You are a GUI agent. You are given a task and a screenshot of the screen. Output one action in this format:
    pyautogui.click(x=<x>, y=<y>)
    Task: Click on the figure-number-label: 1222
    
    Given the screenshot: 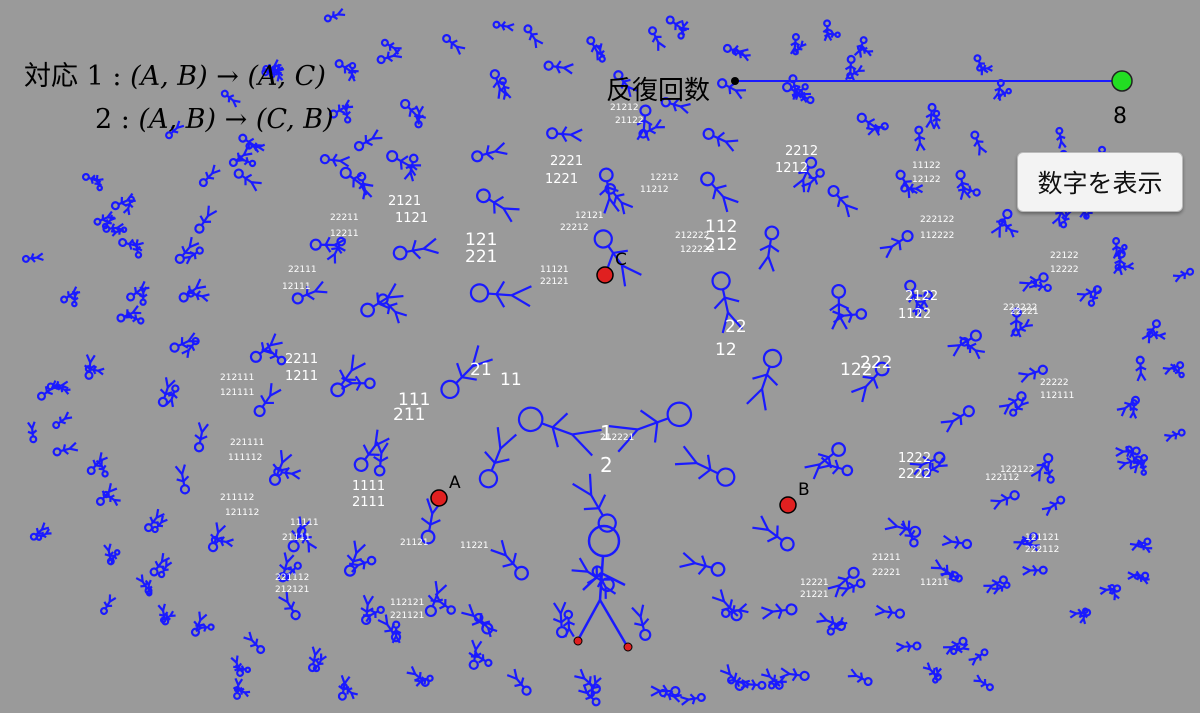 What is the action you would take?
    pyautogui.click(x=914, y=458)
    